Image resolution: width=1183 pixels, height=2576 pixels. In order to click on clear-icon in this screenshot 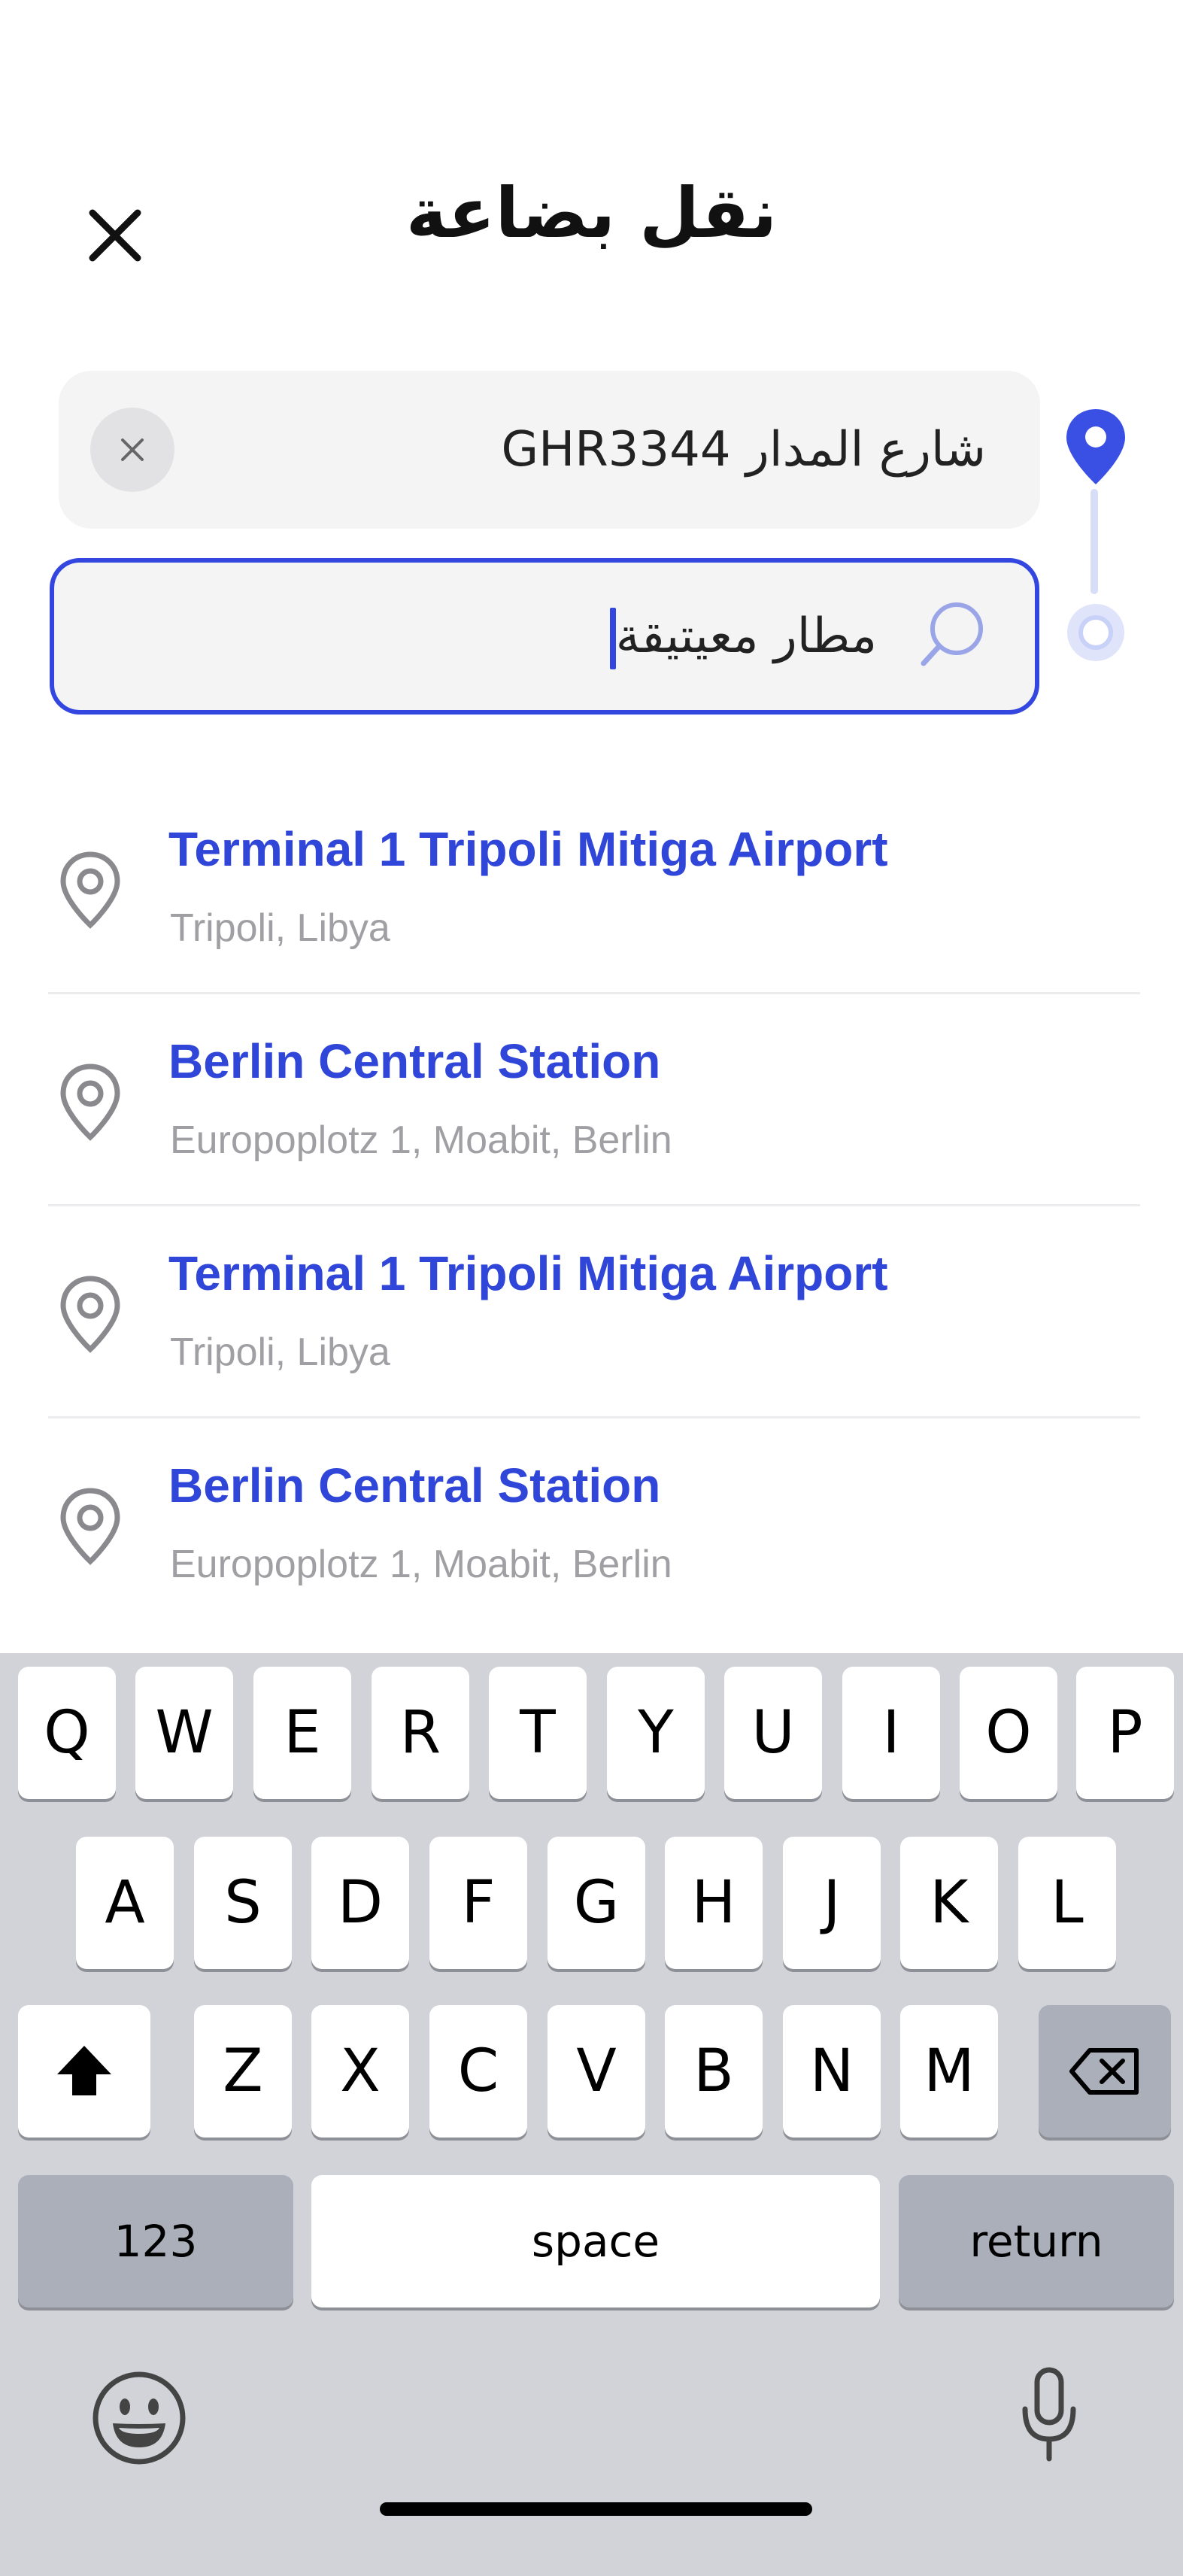, I will do `click(132, 449)`.